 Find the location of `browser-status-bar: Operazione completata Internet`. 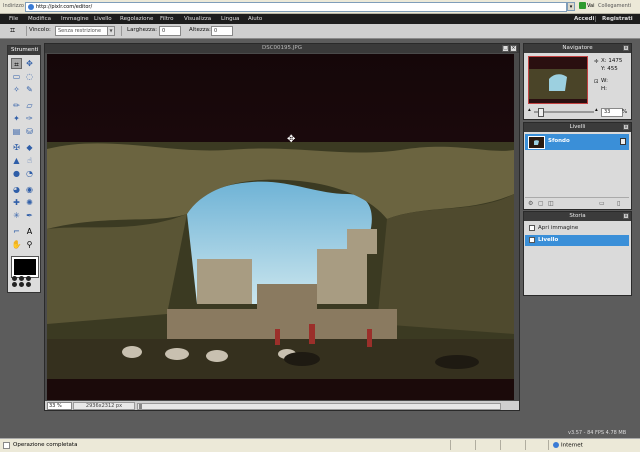

browser-status-bar: Operazione completata Internet is located at coordinates (320, 445).